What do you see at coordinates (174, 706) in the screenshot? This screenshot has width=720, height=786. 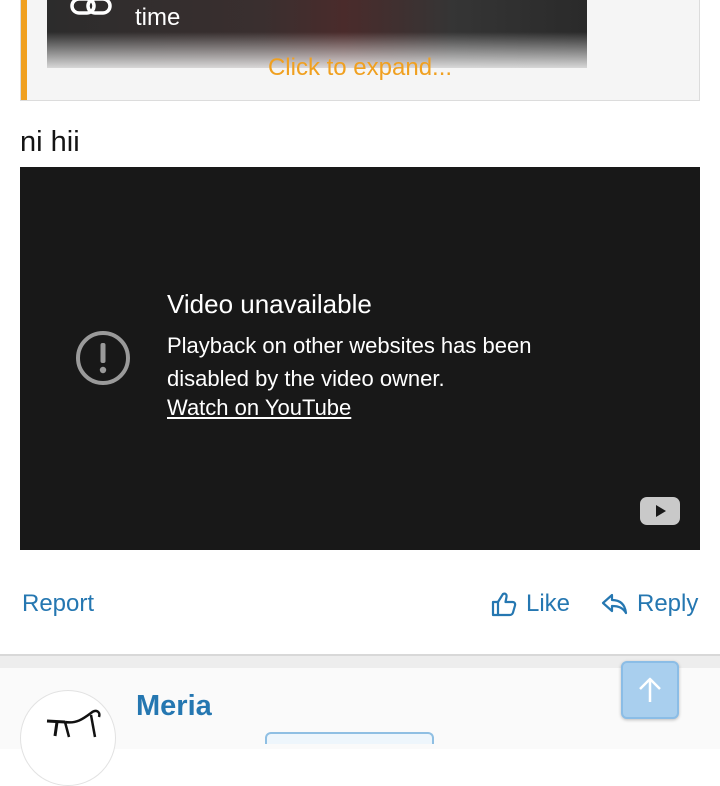 I see `username-link: Meria` at bounding box center [174, 706].